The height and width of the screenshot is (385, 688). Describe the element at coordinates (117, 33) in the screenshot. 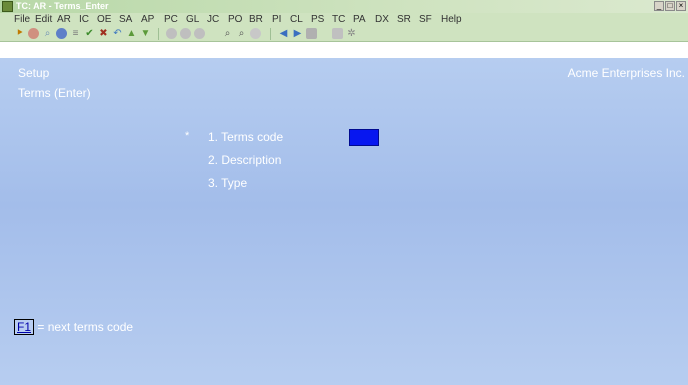

I see `undo-icon: ↶` at that location.